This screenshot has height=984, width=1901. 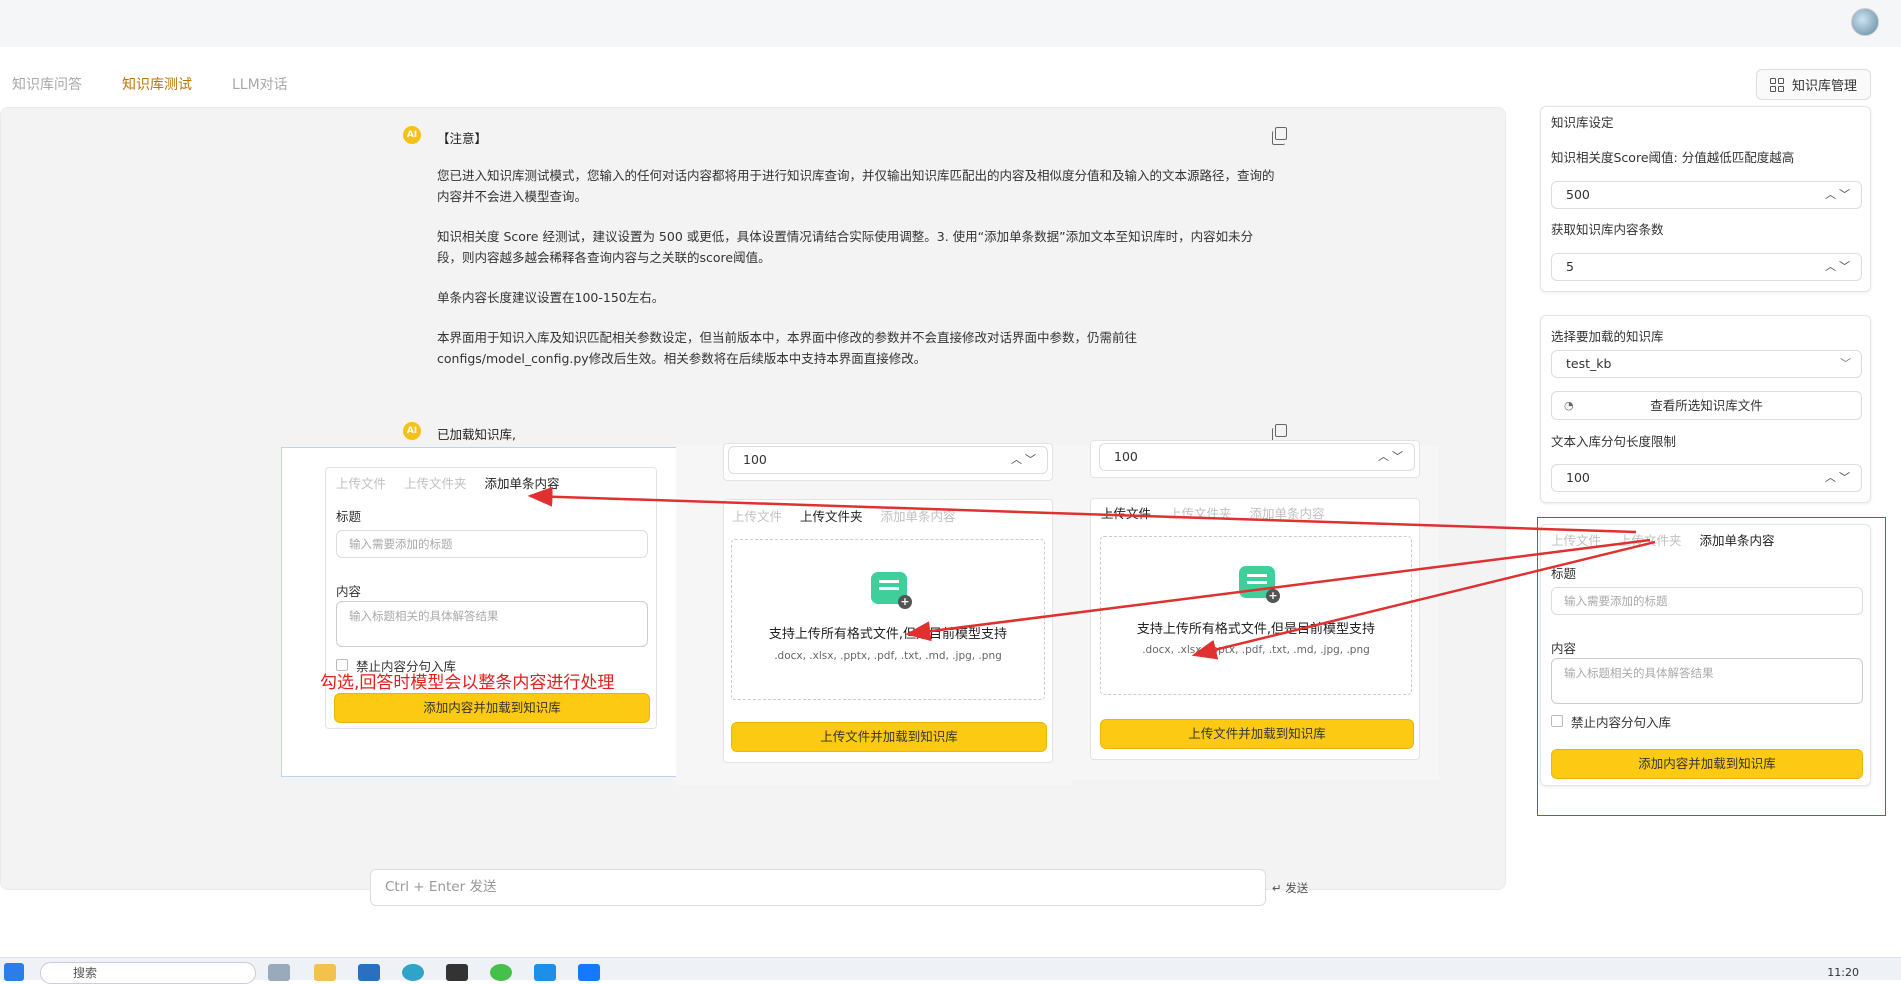 I want to click on message-paragraph: 单条内容长度建议设置在100-150左右。, so click(x=551, y=297).